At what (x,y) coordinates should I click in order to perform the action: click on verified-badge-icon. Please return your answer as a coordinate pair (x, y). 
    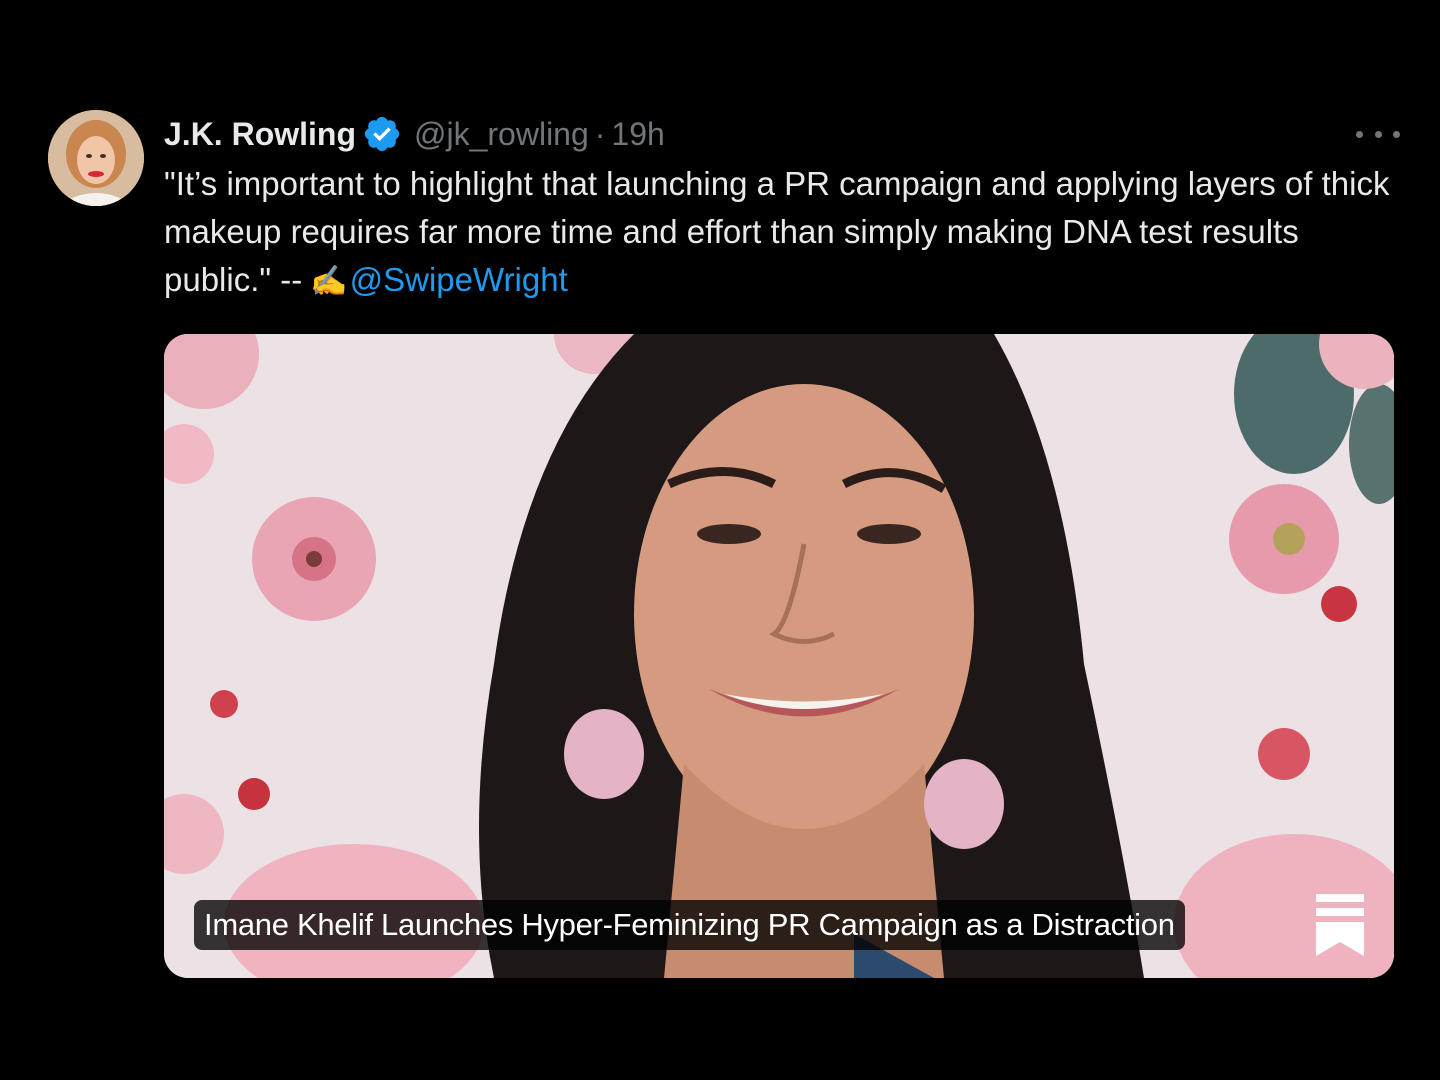
    Looking at the image, I should click on (382, 134).